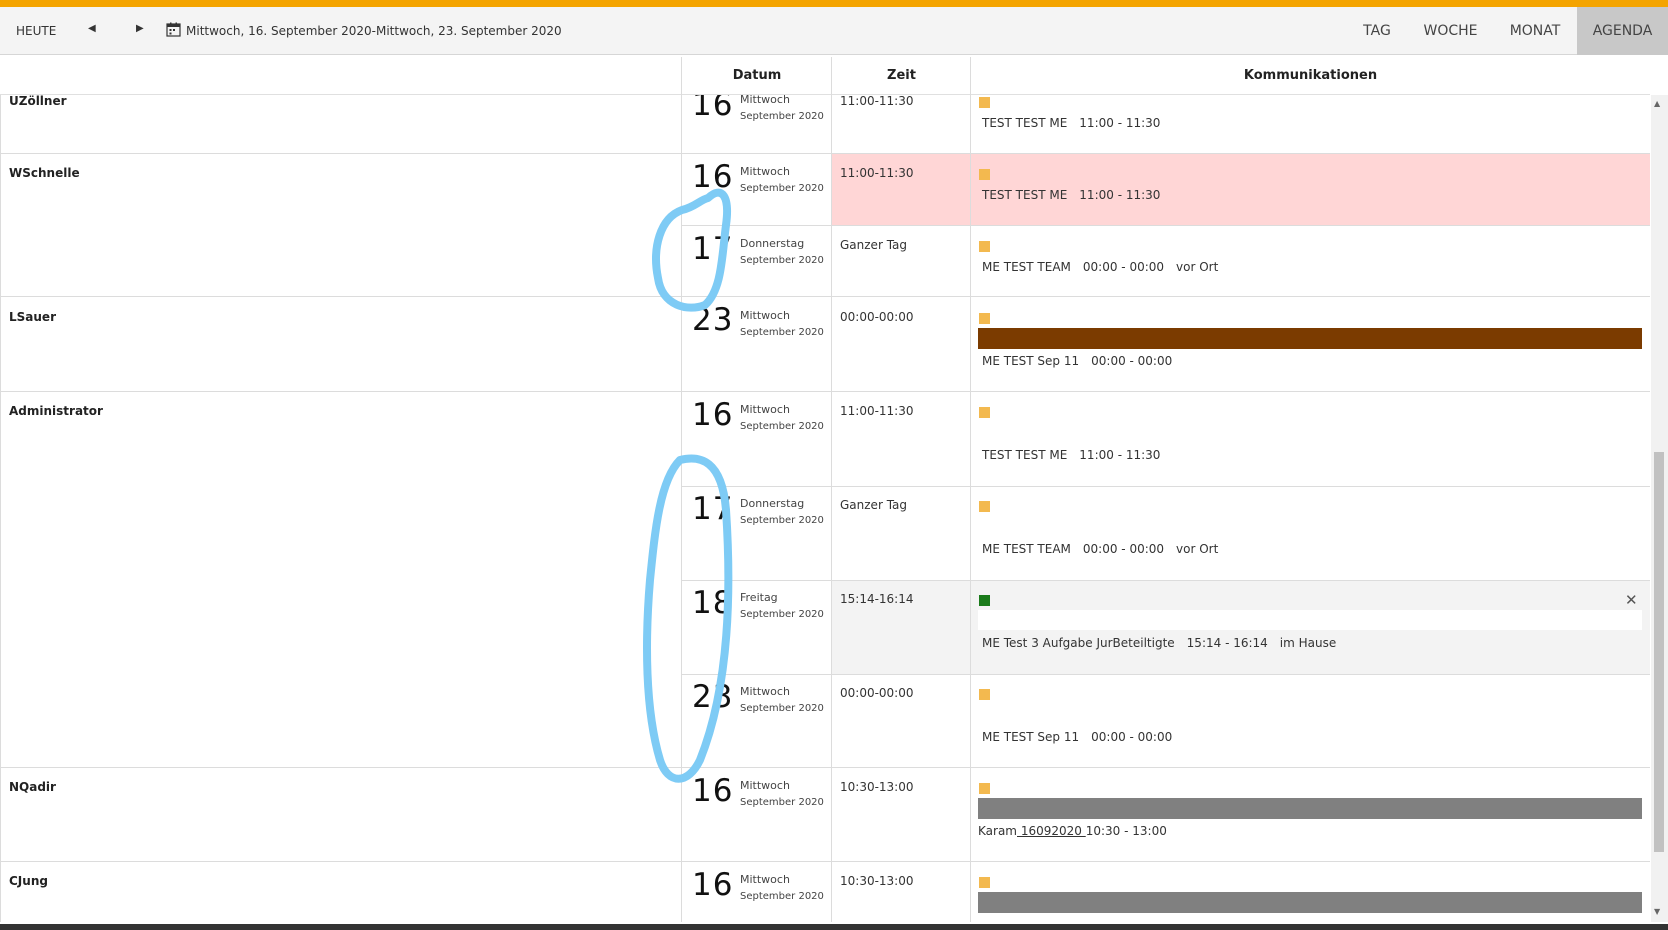 The image size is (1668, 930). Describe the element at coordinates (32, 787) in the screenshot. I see `user-name: NQadir` at that location.